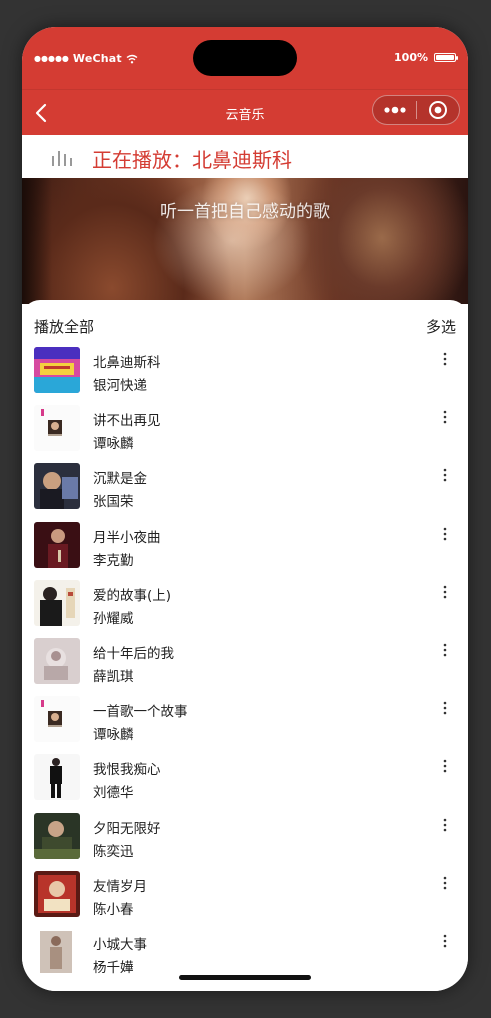 The image size is (491, 1018). Describe the element at coordinates (113, 909) in the screenshot. I see `song-artist: 陈小春` at that location.